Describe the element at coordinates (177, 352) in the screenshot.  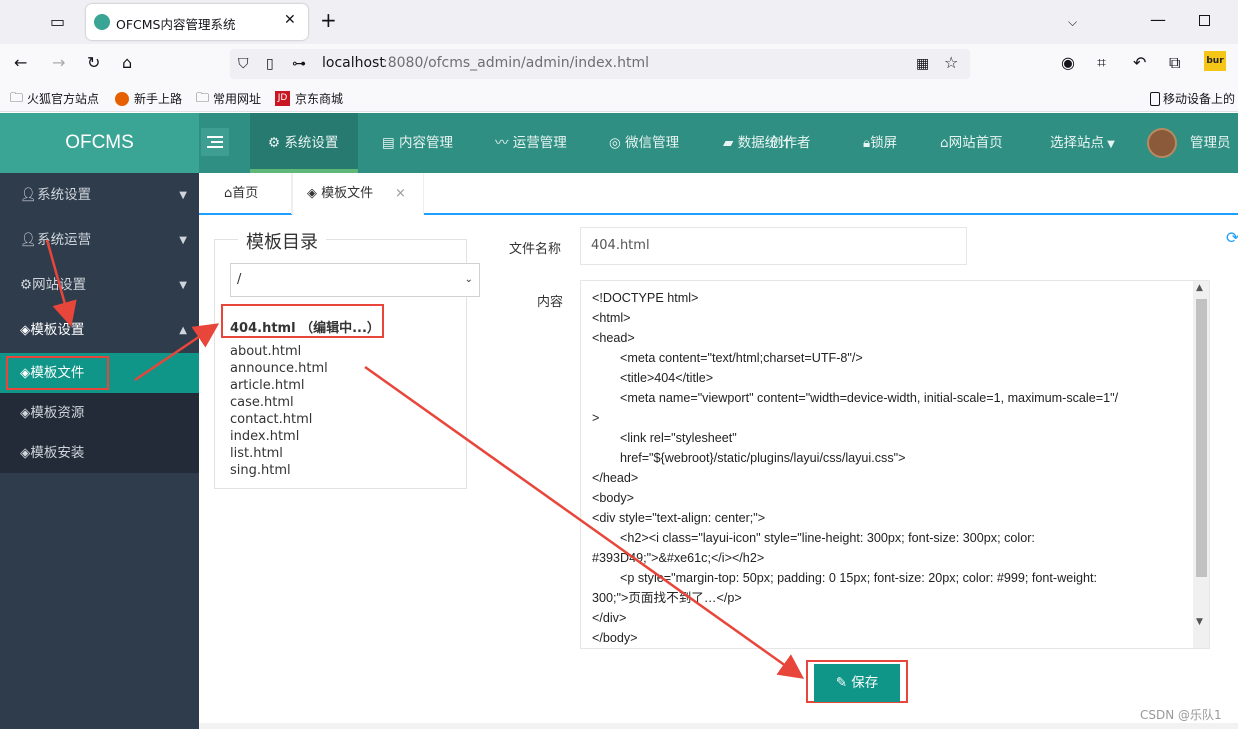
I see `arrow-to-file` at that location.